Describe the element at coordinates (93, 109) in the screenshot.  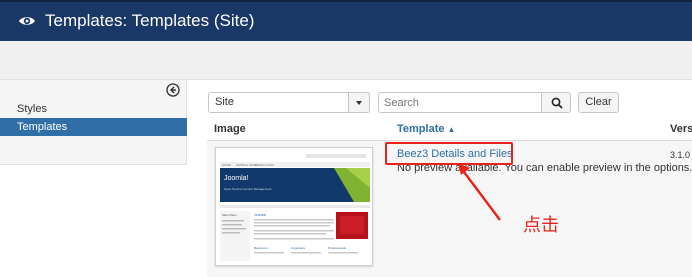
I see `sidebar-item-styles: Styles` at that location.